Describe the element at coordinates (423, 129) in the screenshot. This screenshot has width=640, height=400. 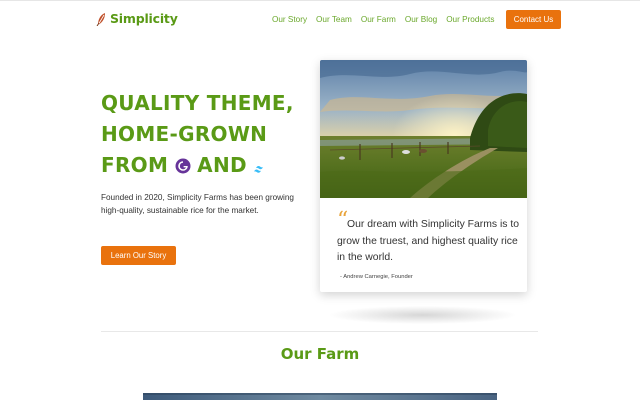
I see `farm-sunset-photo` at that location.